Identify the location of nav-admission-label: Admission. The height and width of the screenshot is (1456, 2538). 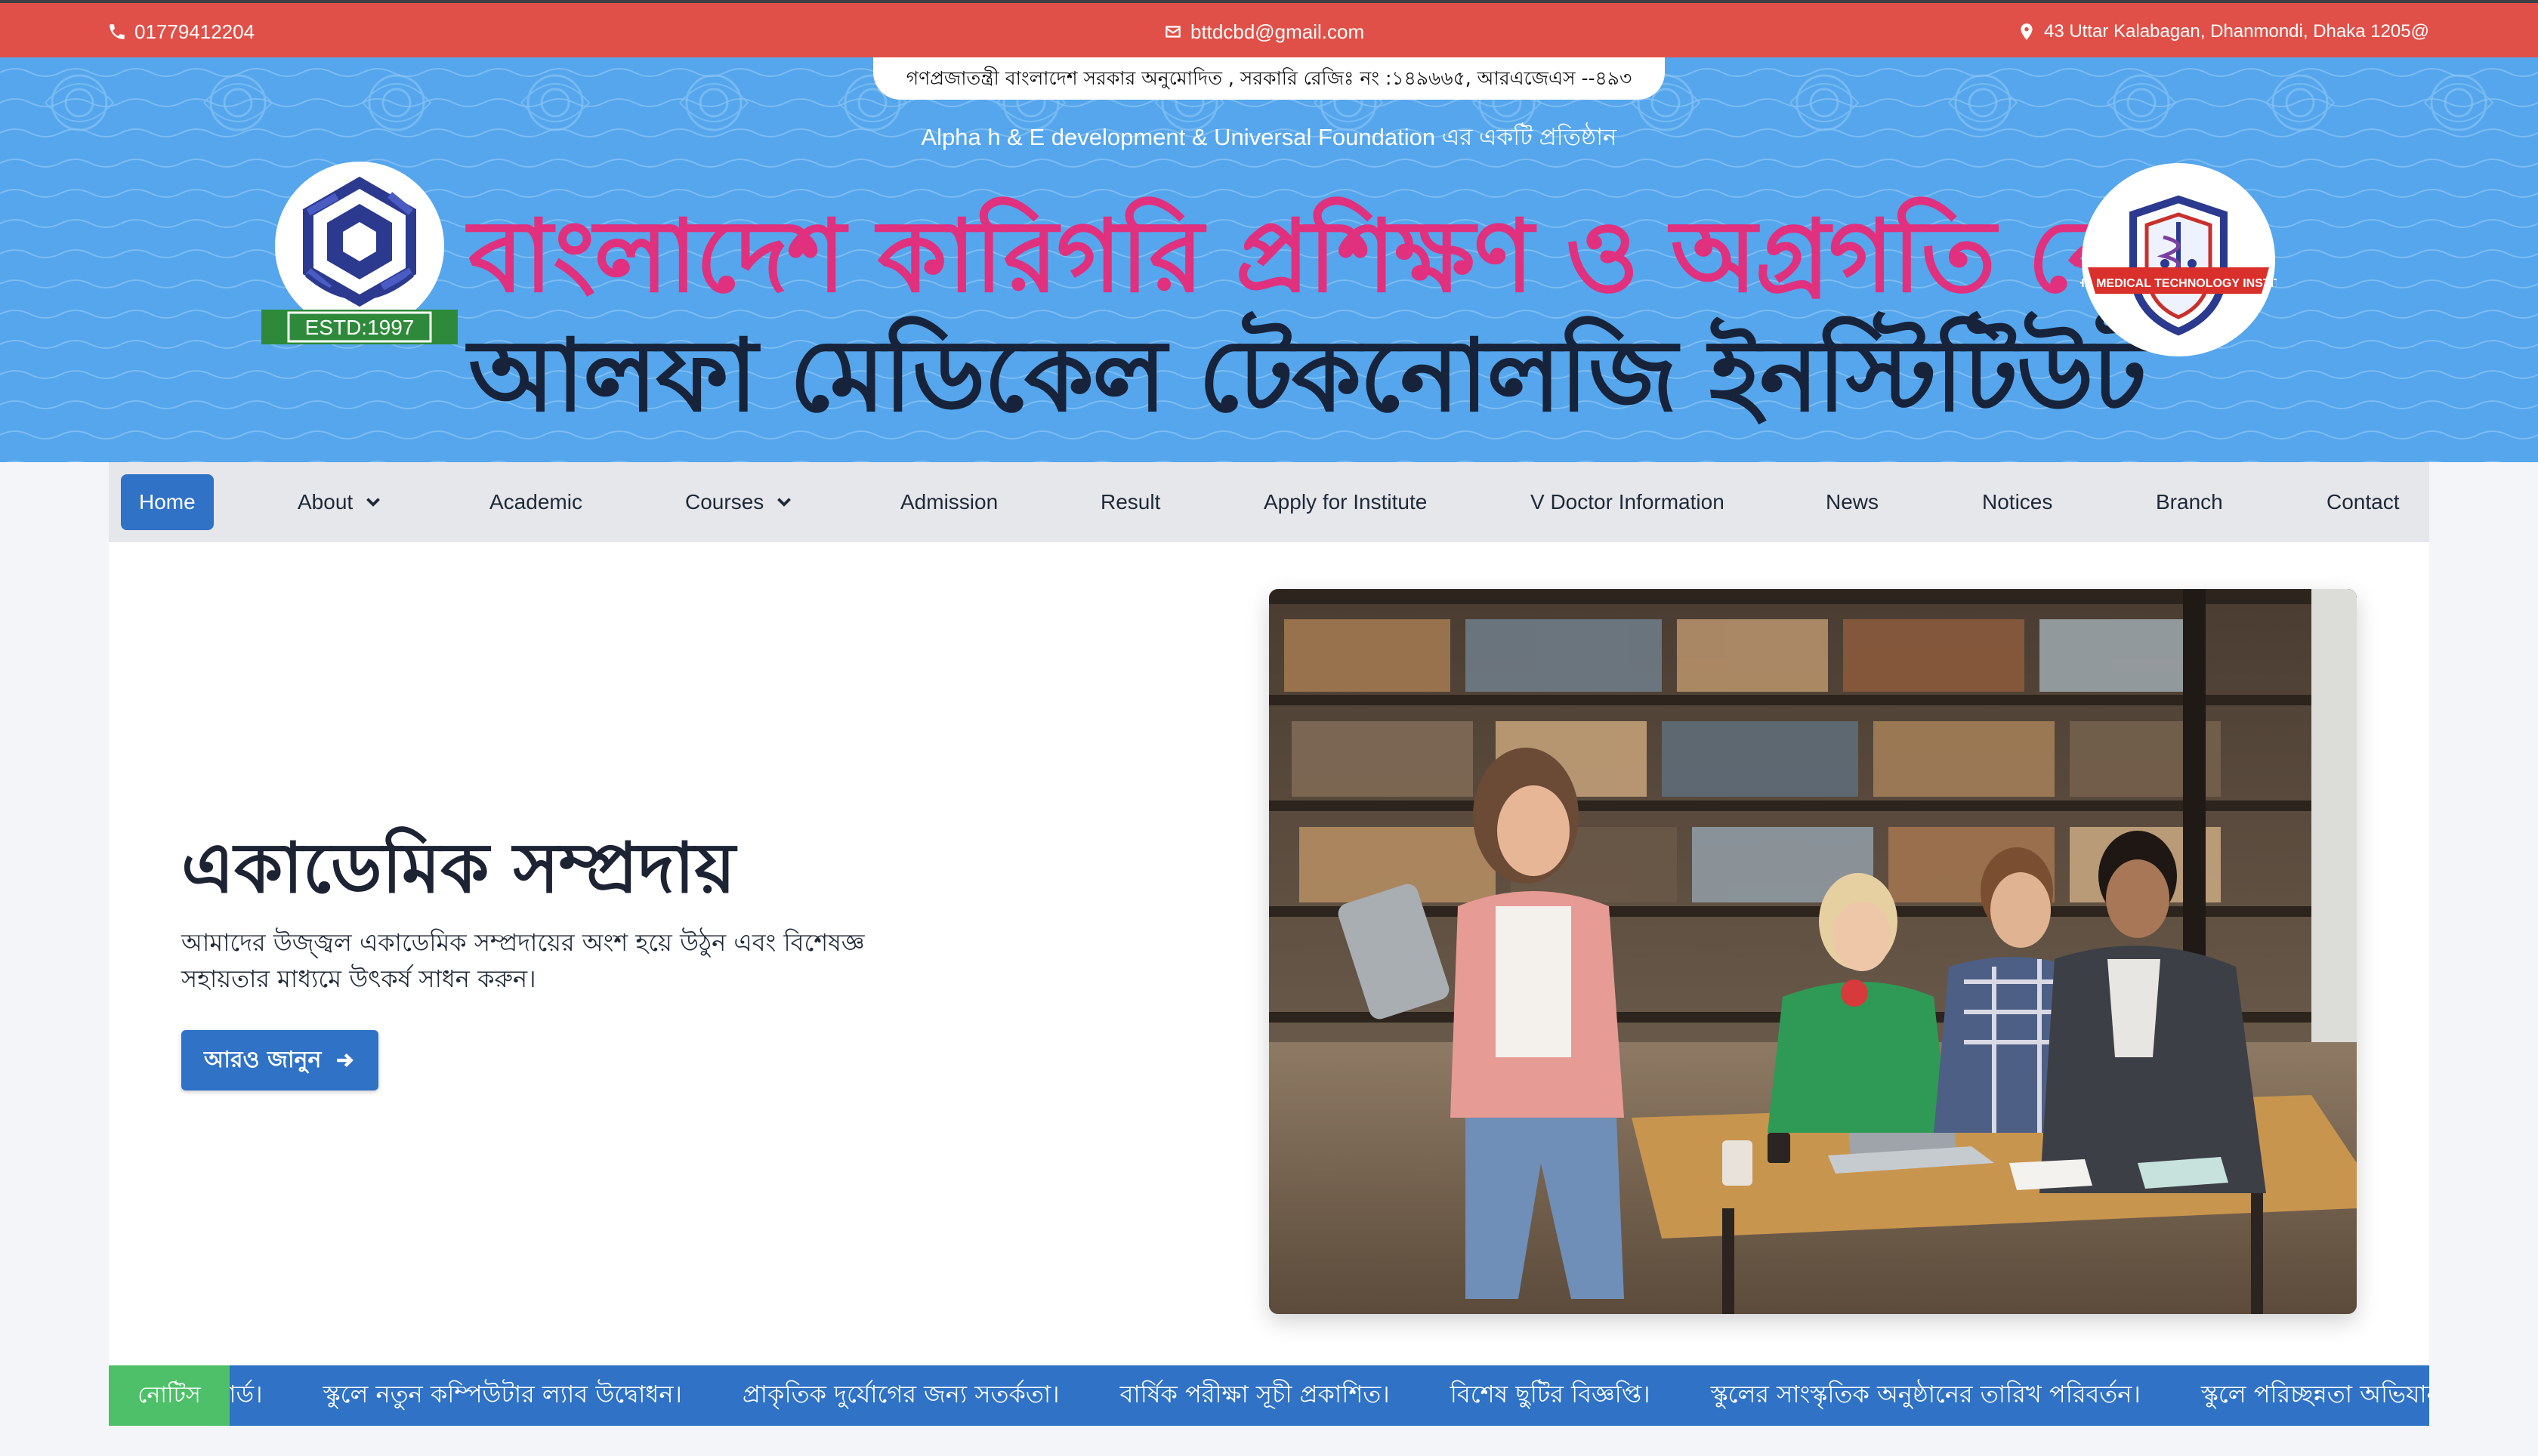
(949, 502).